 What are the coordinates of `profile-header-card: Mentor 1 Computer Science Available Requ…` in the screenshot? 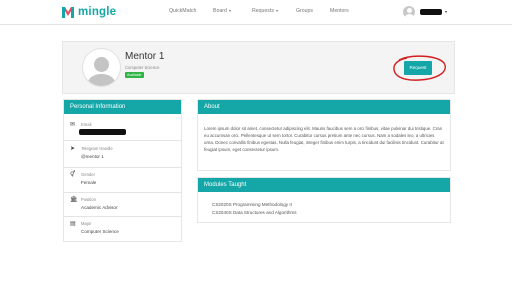 It's located at (258, 67).